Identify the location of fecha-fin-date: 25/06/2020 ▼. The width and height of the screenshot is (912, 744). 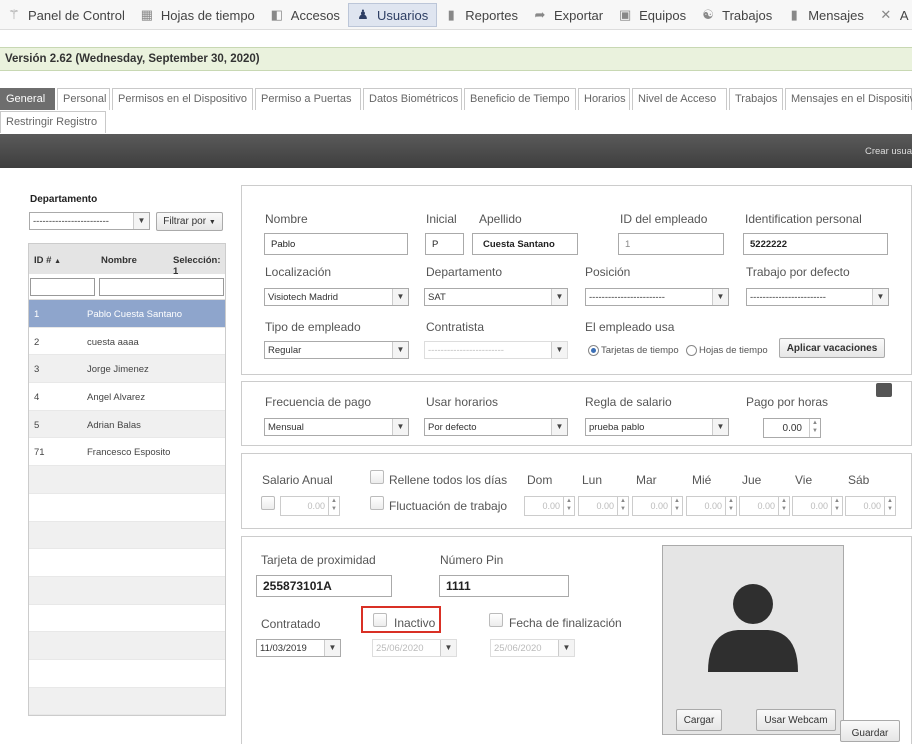
(532, 648).